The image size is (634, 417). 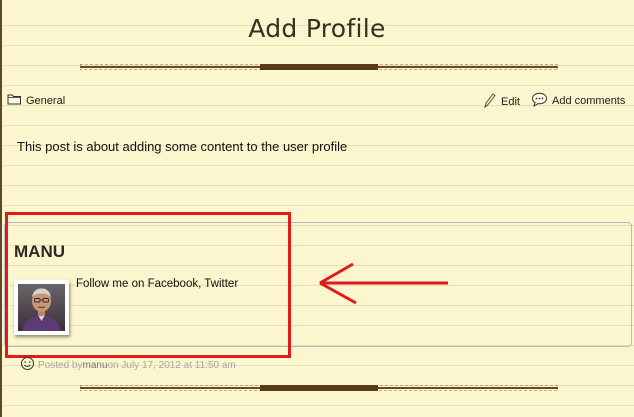 What do you see at coordinates (541, 101) in the screenshot?
I see `speech-bubble-icon` at bounding box center [541, 101].